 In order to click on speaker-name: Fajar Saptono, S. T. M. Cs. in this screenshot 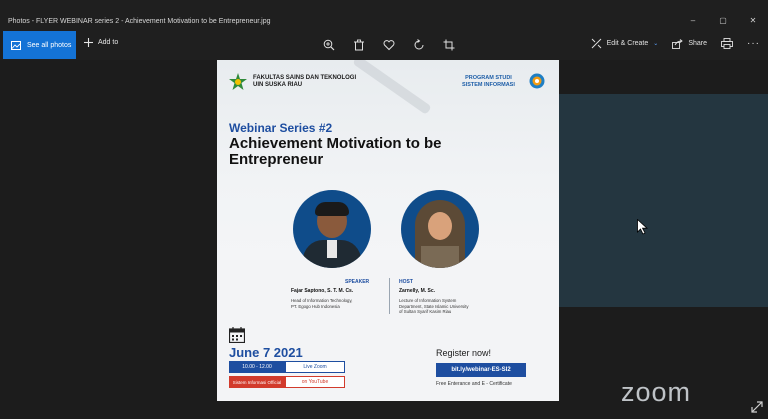, I will do `click(322, 291)`.